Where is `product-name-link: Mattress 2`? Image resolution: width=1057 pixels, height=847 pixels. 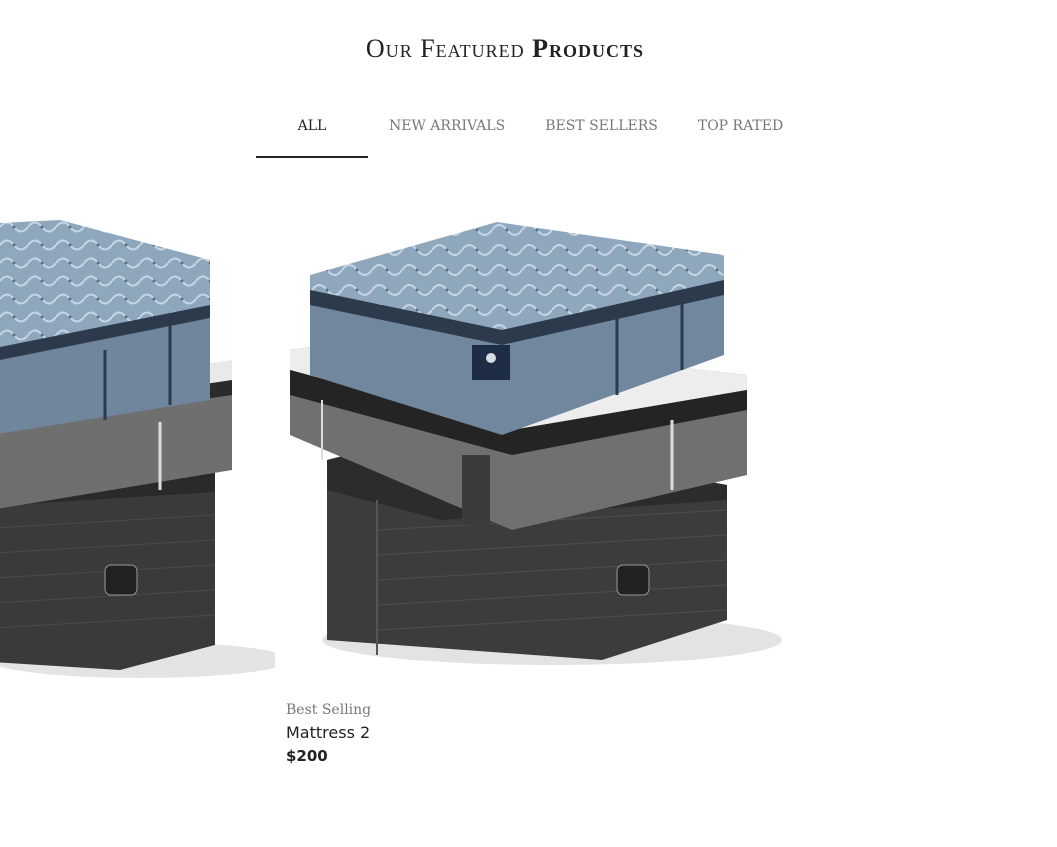
product-name-link: Mattress 2 is located at coordinates (328, 733).